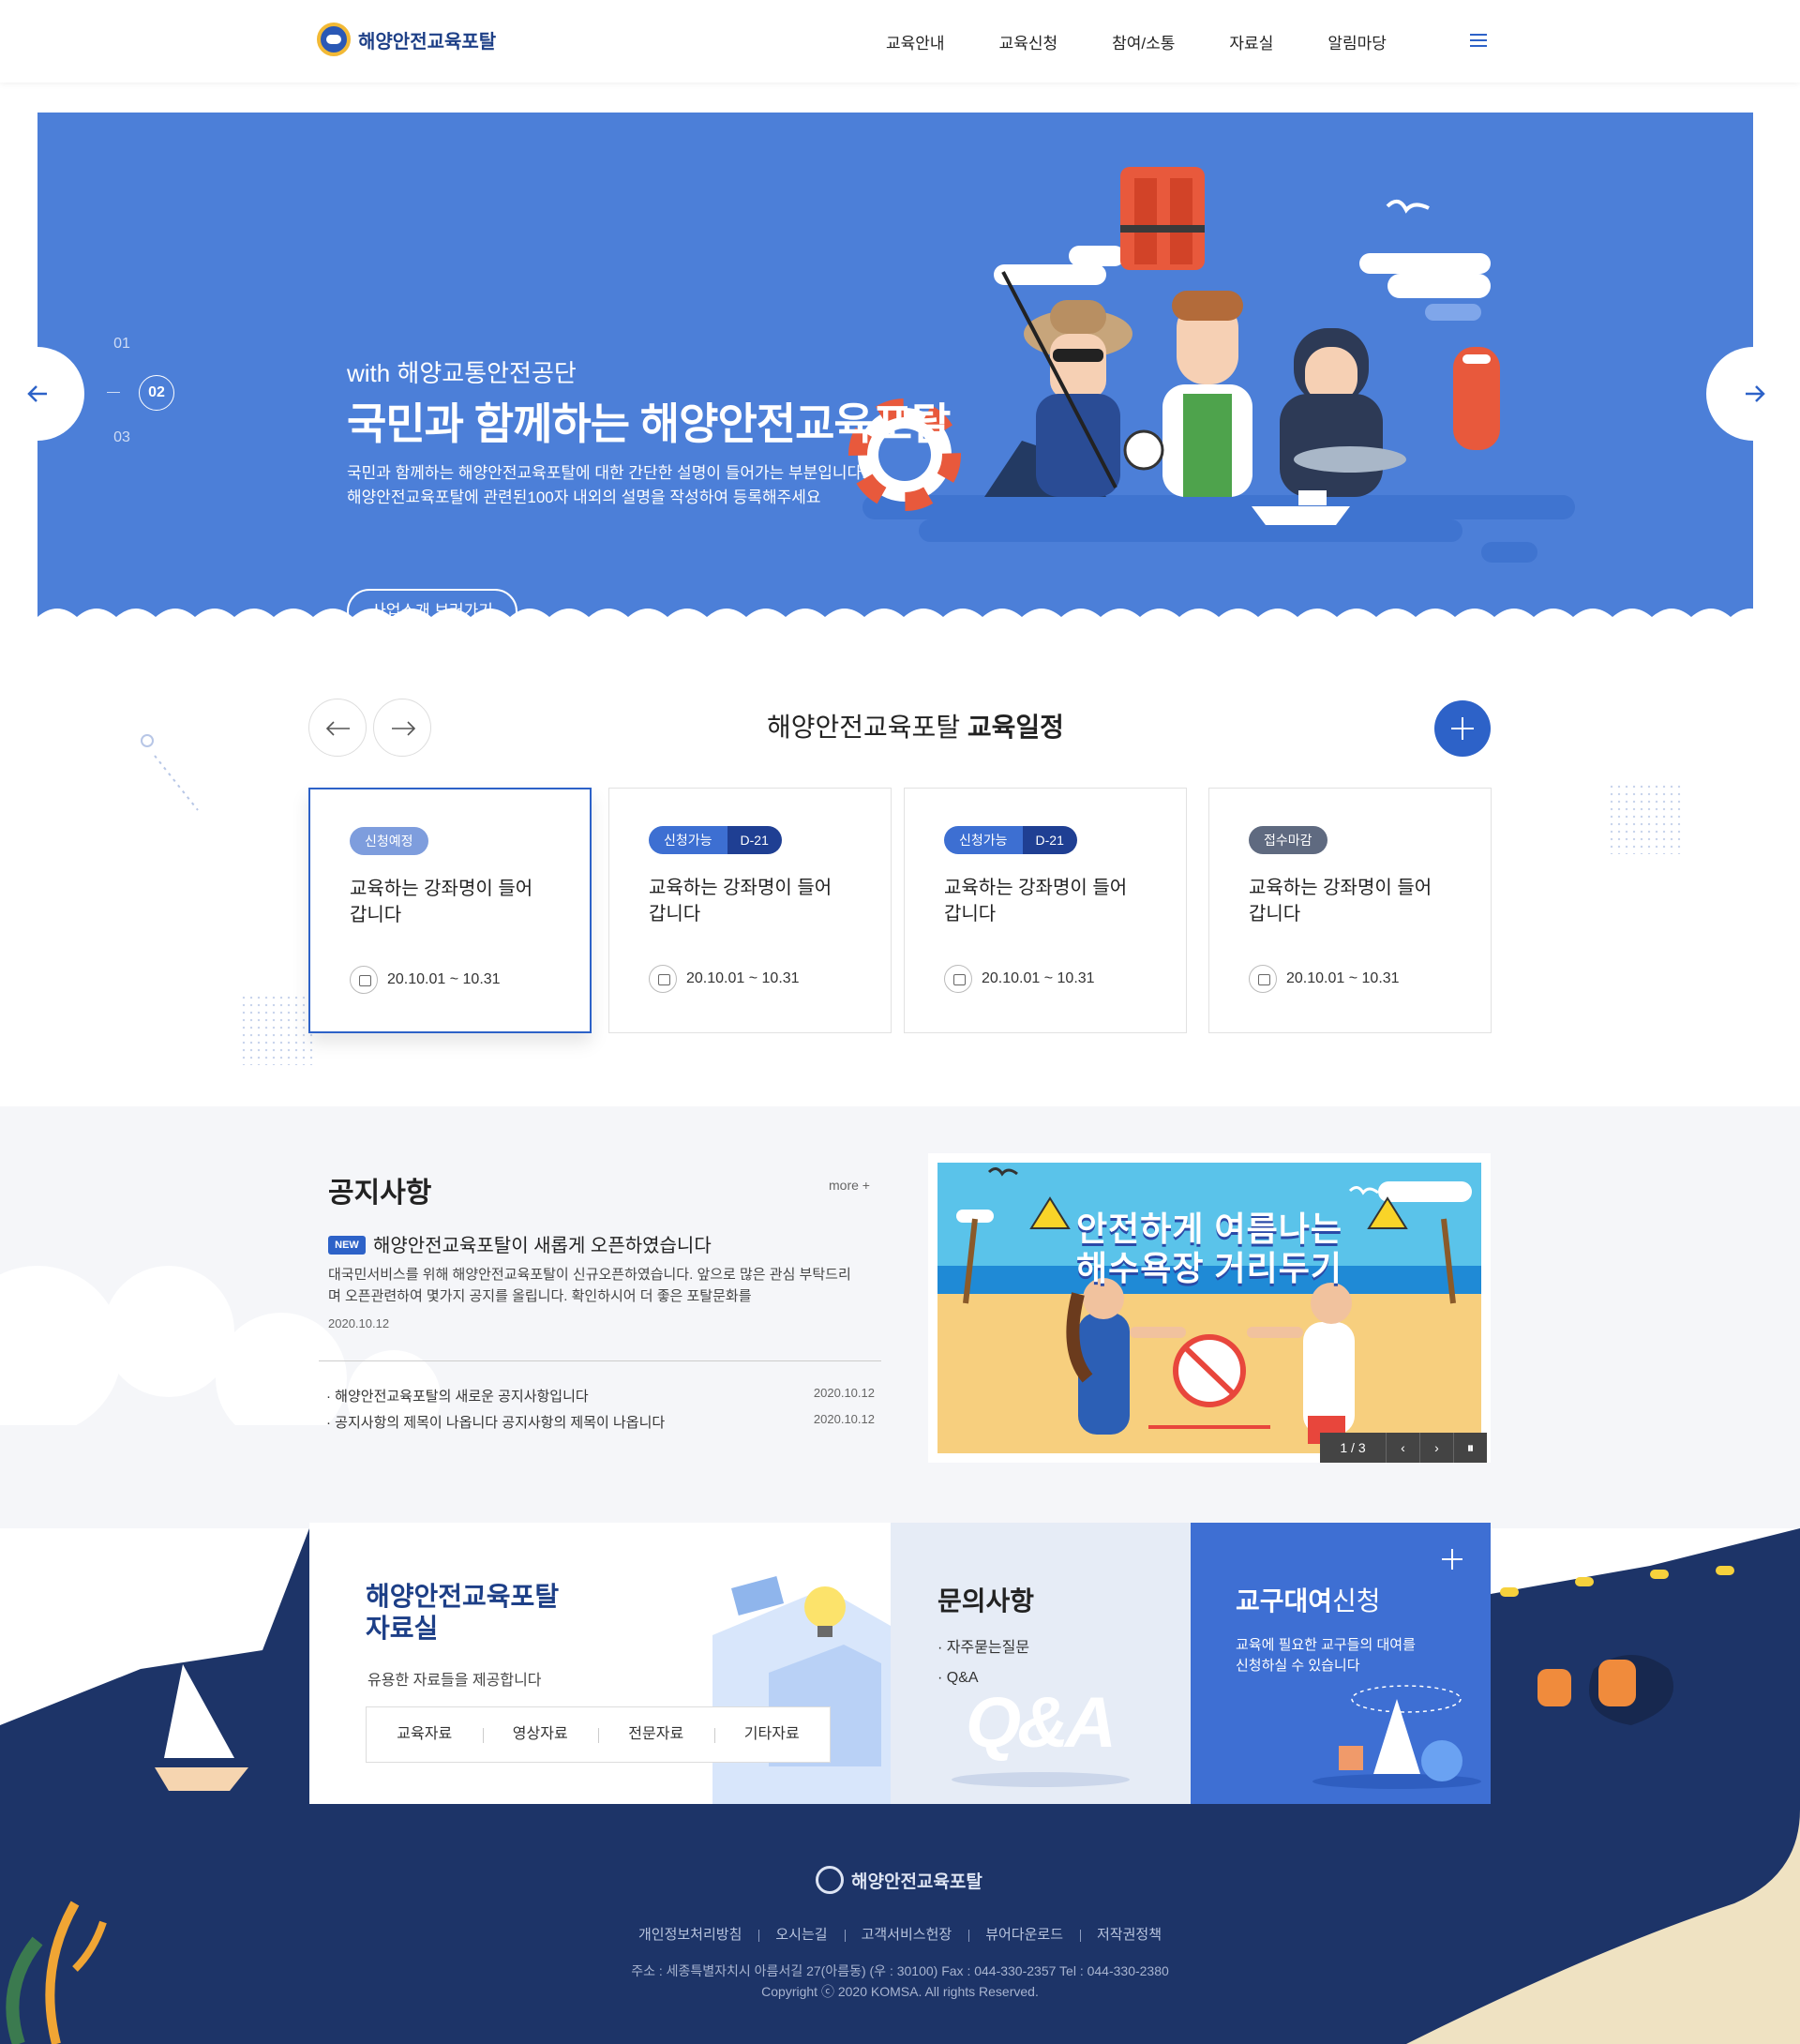  I want to click on plus-icon, so click(1452, 1560).